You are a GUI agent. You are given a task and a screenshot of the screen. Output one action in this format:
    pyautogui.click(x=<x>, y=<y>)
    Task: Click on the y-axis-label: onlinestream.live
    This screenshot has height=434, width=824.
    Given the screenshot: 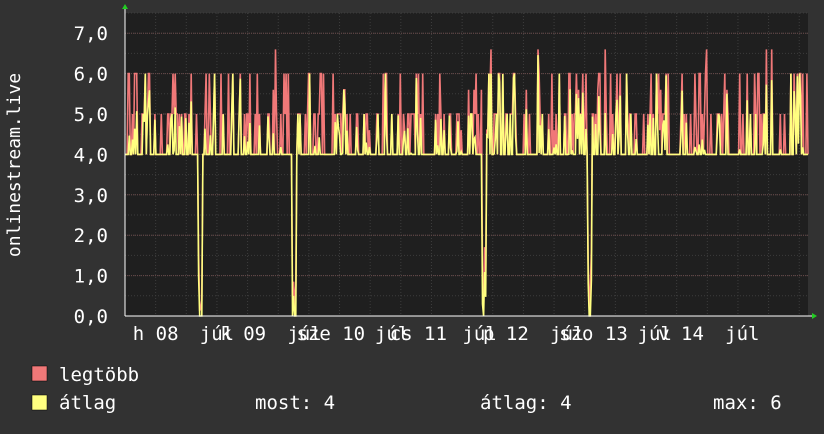 What is the action you would take?
    pyautogui.click(x=14, y=165)
    